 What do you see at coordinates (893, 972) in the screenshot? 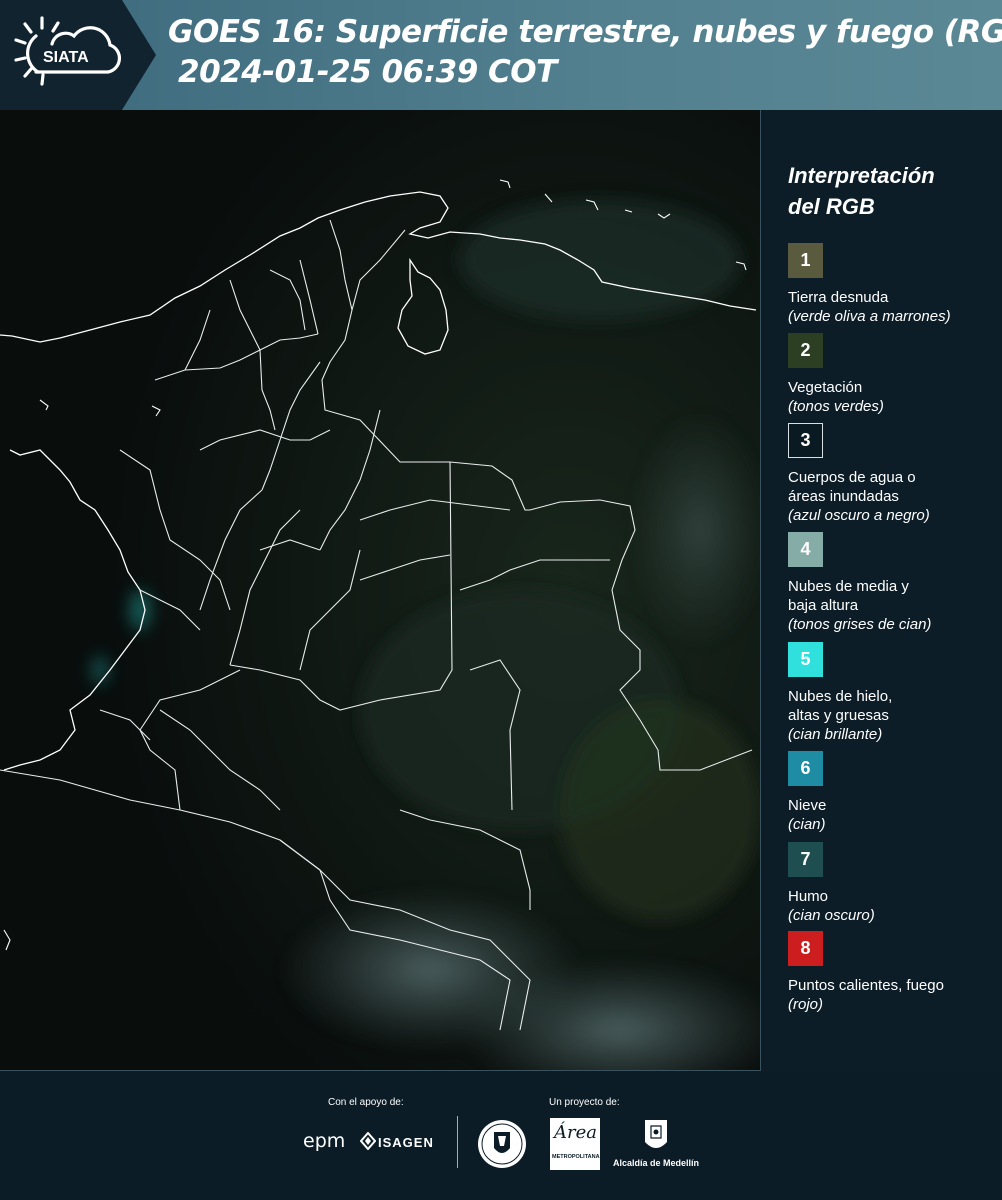
I see `legend-item-fire: 8 Puntos calientes, fuego (rojo)` at bounding box center [893, 972].